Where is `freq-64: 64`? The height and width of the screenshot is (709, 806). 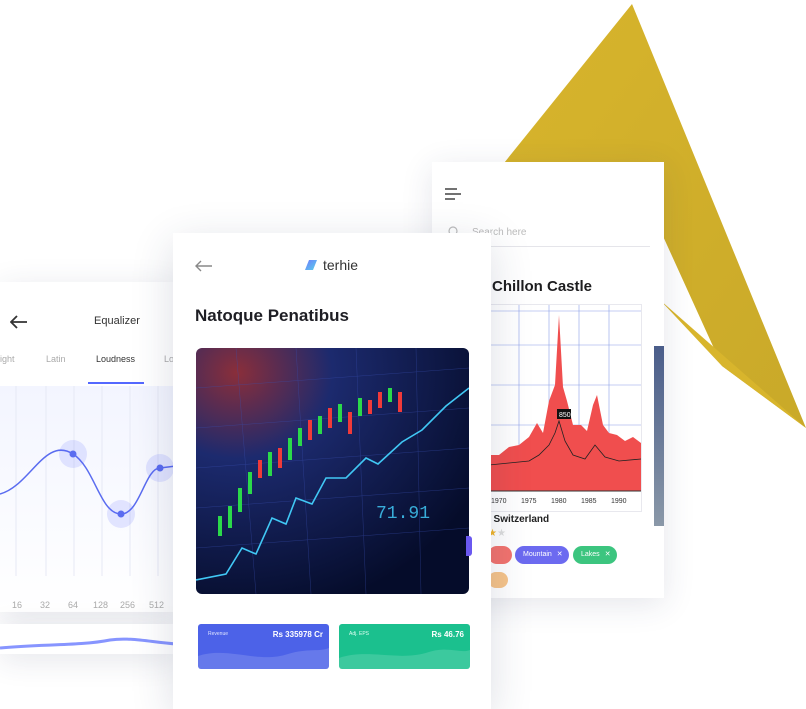 freq-64: 64 is located at coordinates (73, 605).